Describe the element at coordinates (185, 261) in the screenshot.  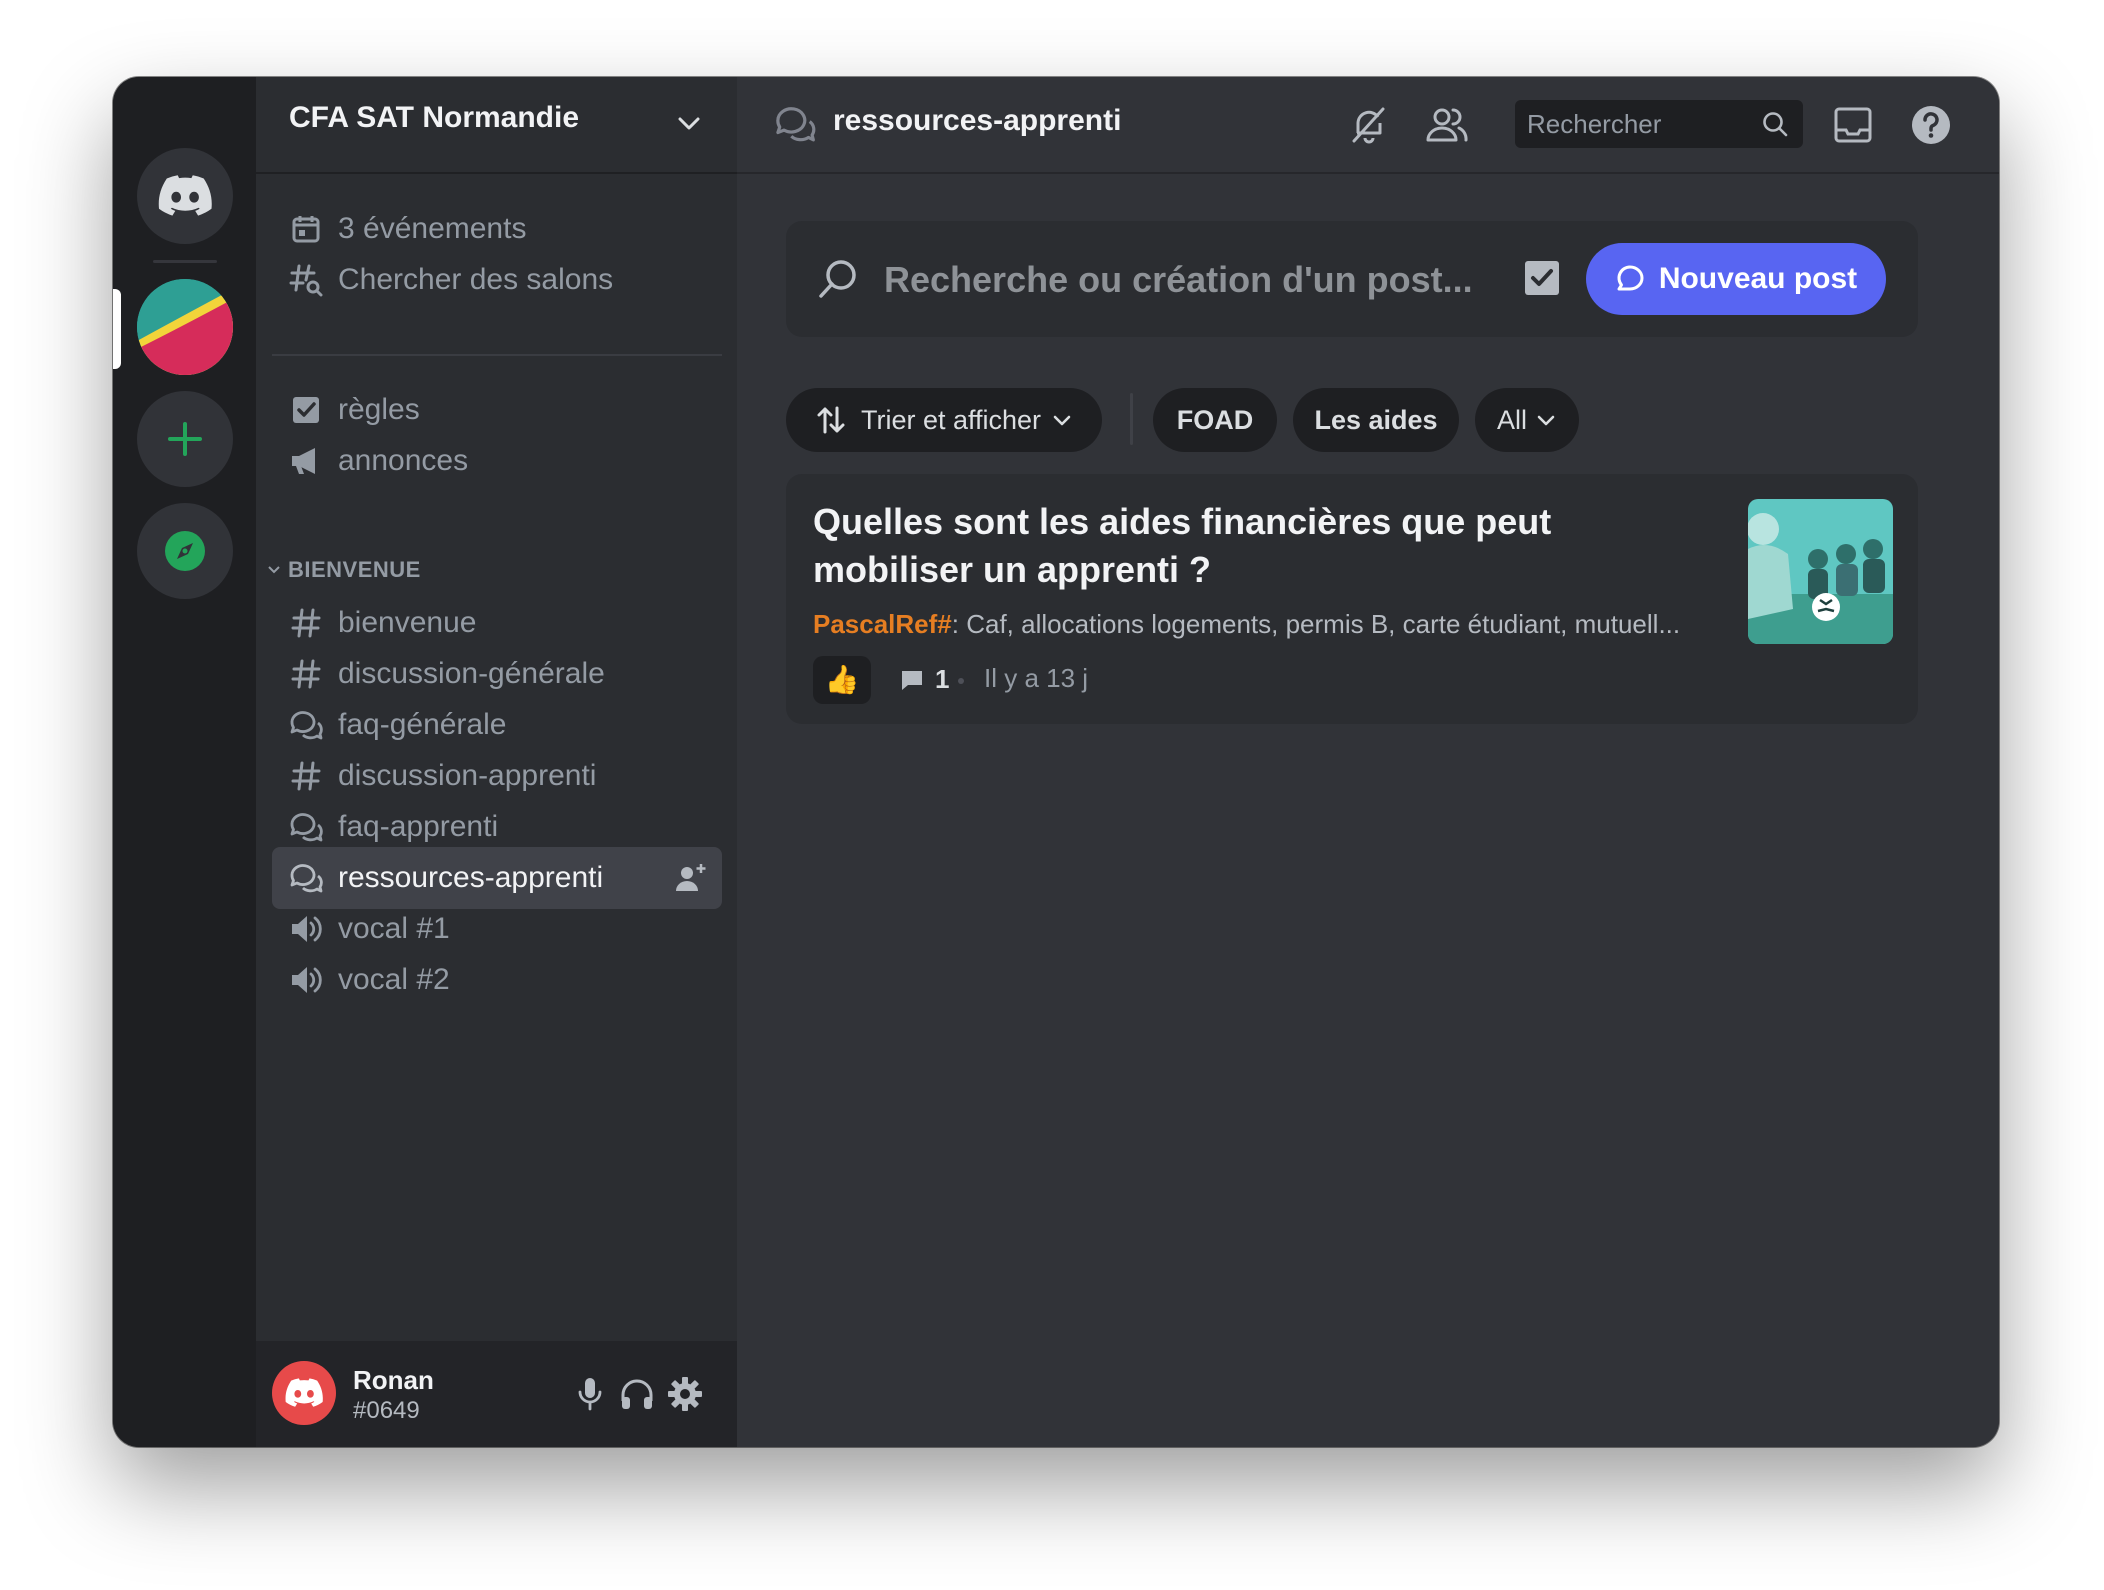
I see `rail-separator` at that location.